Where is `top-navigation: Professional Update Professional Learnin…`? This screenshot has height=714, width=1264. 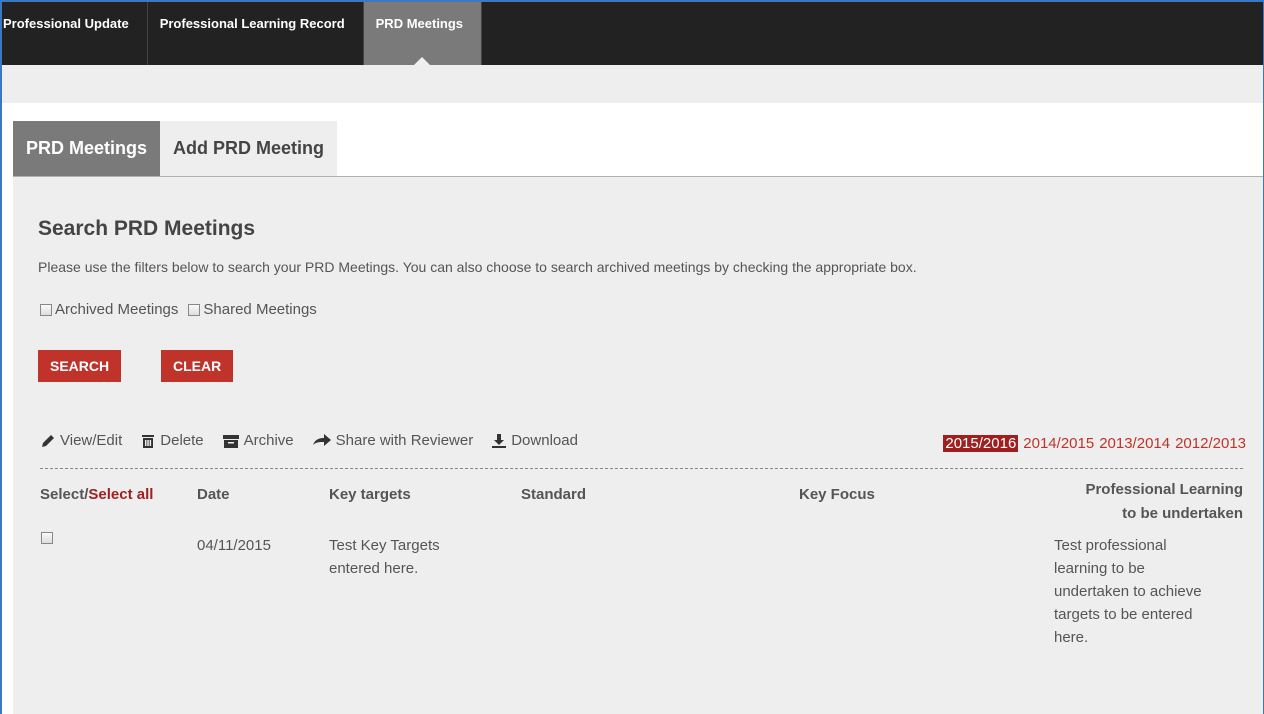
top-navigation: Professional Update Professional Learnin… is located at coordinates (632, 33).